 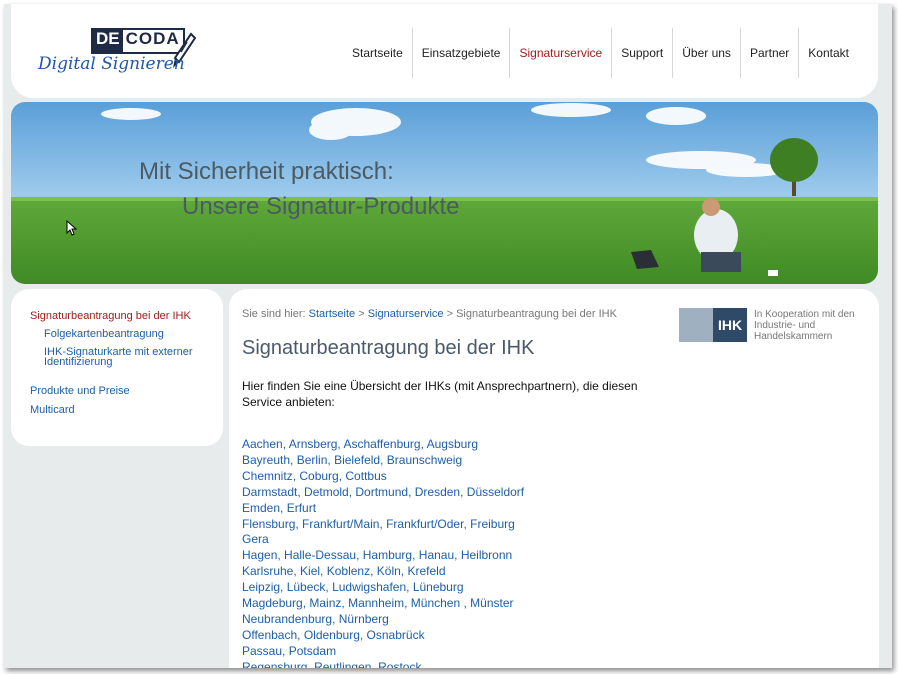 I want to click on nav-support: Support, so click(x=641, y=53).